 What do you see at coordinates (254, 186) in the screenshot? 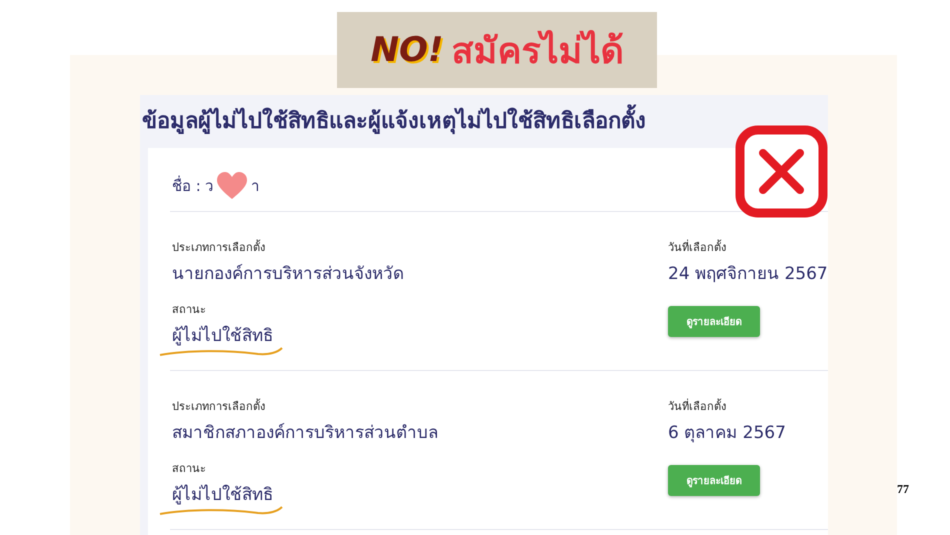
I see `name-text: า` at bounding box center [254, 186].